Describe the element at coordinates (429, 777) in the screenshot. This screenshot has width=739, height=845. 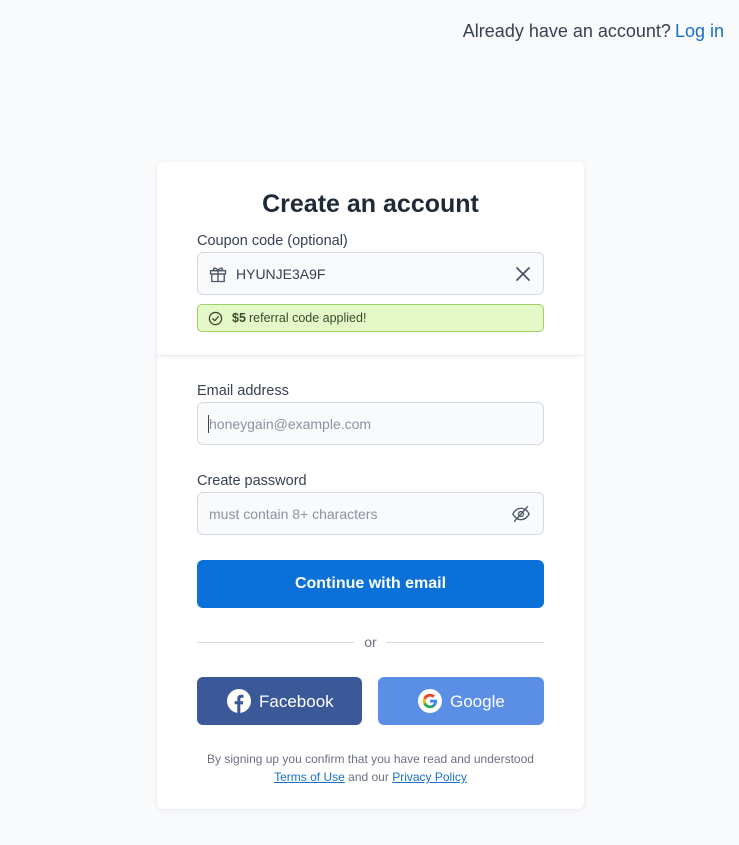
I see `privacy-policy-link: Privacy Policy` at that location.